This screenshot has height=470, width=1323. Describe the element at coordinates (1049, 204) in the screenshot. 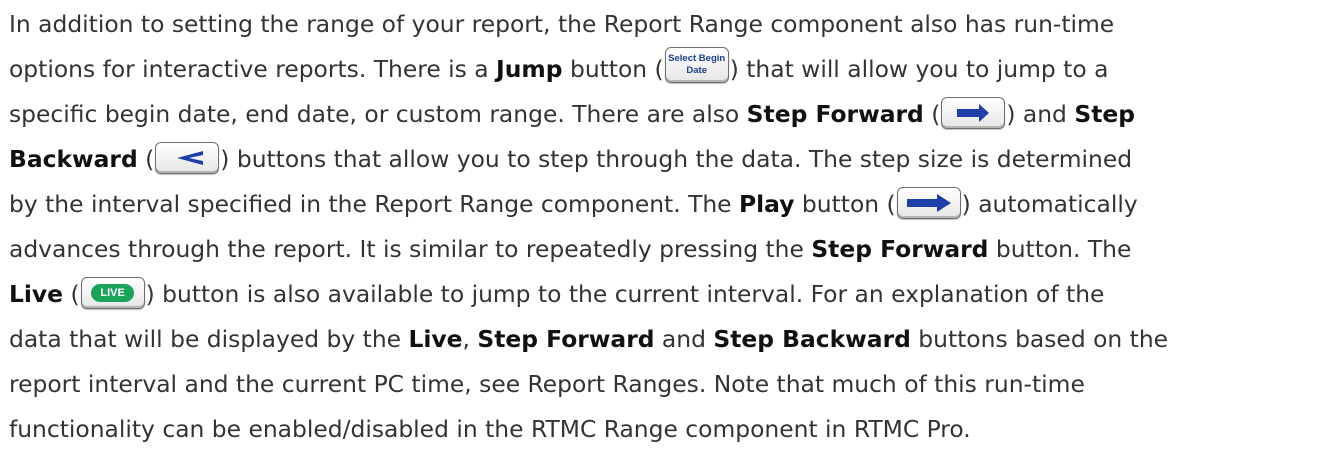

I see `text-segment: ) automatically` at that location.